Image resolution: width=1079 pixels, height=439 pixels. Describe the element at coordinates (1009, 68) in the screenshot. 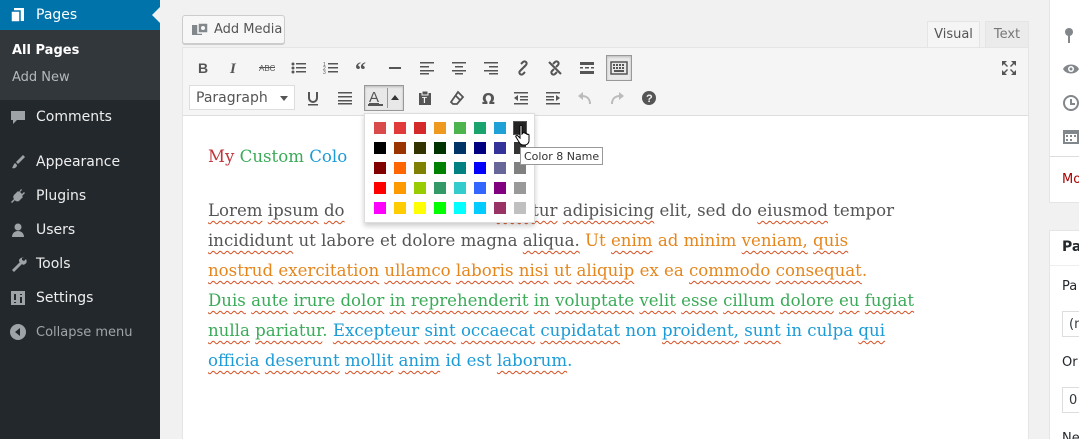

I see `fullscreen-icon` at that location.